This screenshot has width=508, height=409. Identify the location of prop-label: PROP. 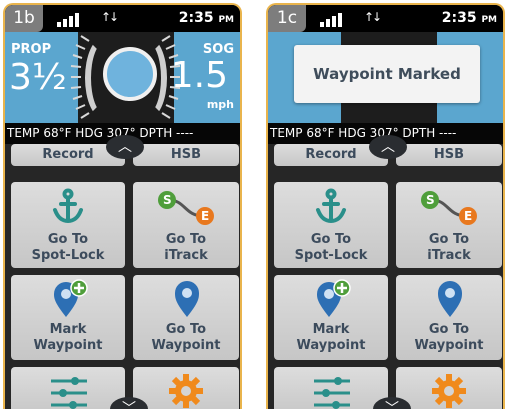
(31, 49).